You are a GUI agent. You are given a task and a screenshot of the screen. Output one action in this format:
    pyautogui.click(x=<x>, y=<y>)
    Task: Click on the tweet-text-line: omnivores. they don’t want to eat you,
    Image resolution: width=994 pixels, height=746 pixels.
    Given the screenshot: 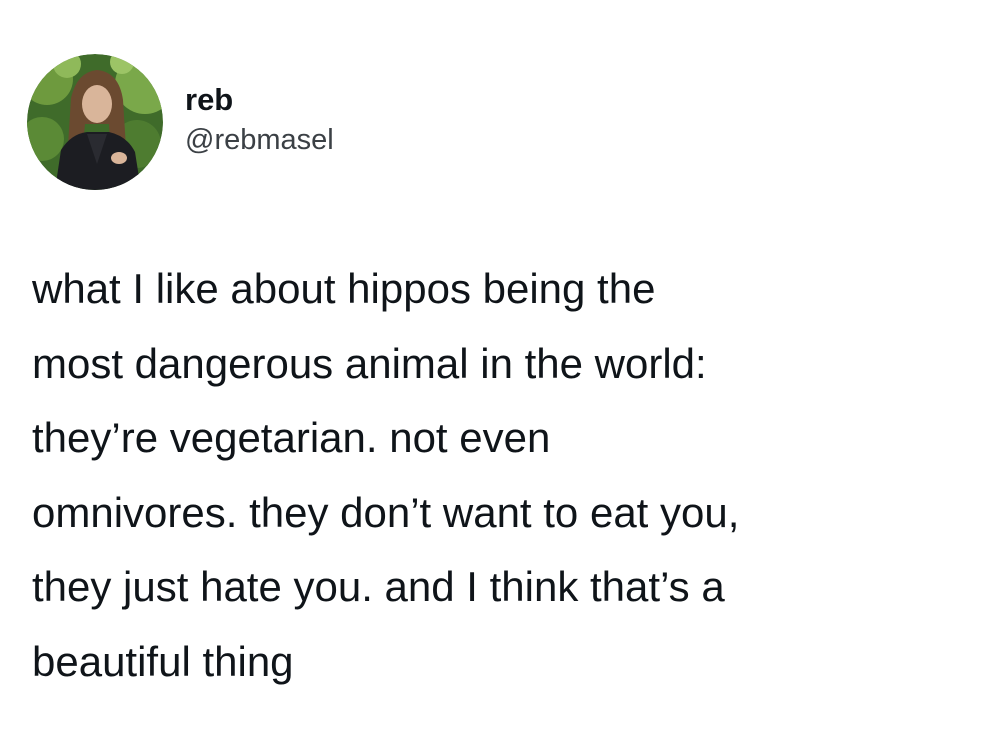 What is the action you would take?
    pyautogui.click(x=386, y=512)
    